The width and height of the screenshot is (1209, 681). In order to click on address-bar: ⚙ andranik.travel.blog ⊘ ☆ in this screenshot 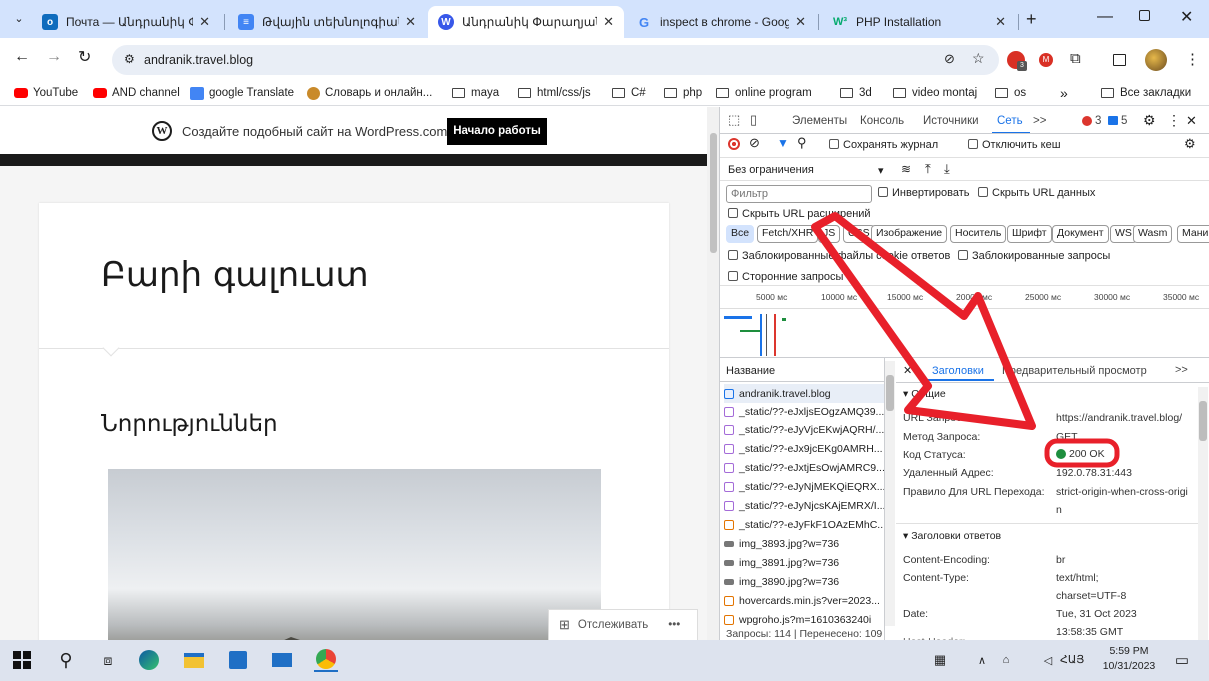, I will do `click(555, 60)`.